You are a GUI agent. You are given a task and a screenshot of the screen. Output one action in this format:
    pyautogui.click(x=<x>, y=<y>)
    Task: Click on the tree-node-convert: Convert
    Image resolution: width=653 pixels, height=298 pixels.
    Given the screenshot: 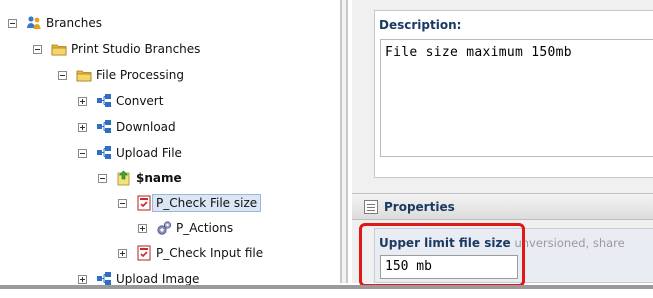 What is the action you would take?
    pyautogui.click(x=120, y=101)
    